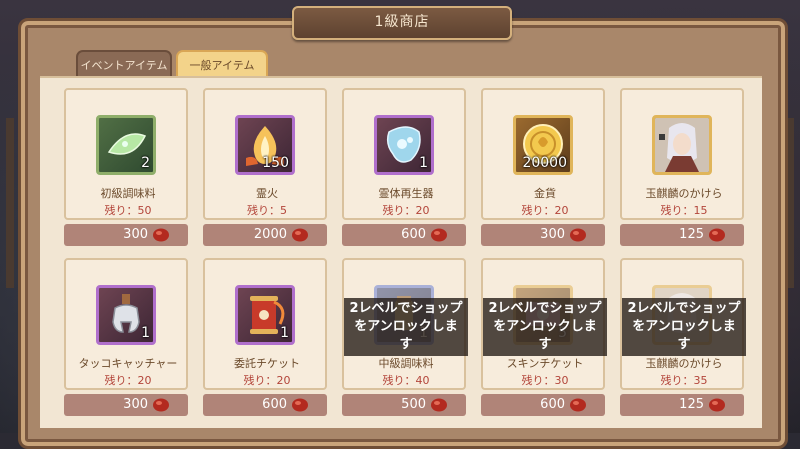  What do you see at coordinates (545, 193) in the screenshot?
I see `item-name: 金貨` at bounding box center [545, 193].